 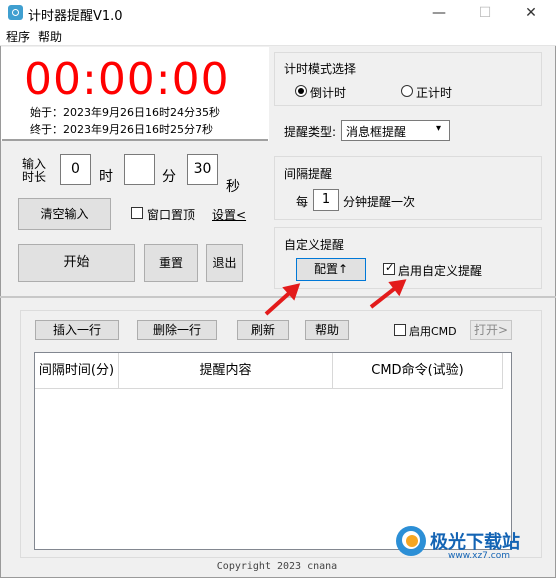 What do you see at coordinates (137, 213) in the screenshot?
I see `topmost-checkbox` at bounding box center [137, 213].